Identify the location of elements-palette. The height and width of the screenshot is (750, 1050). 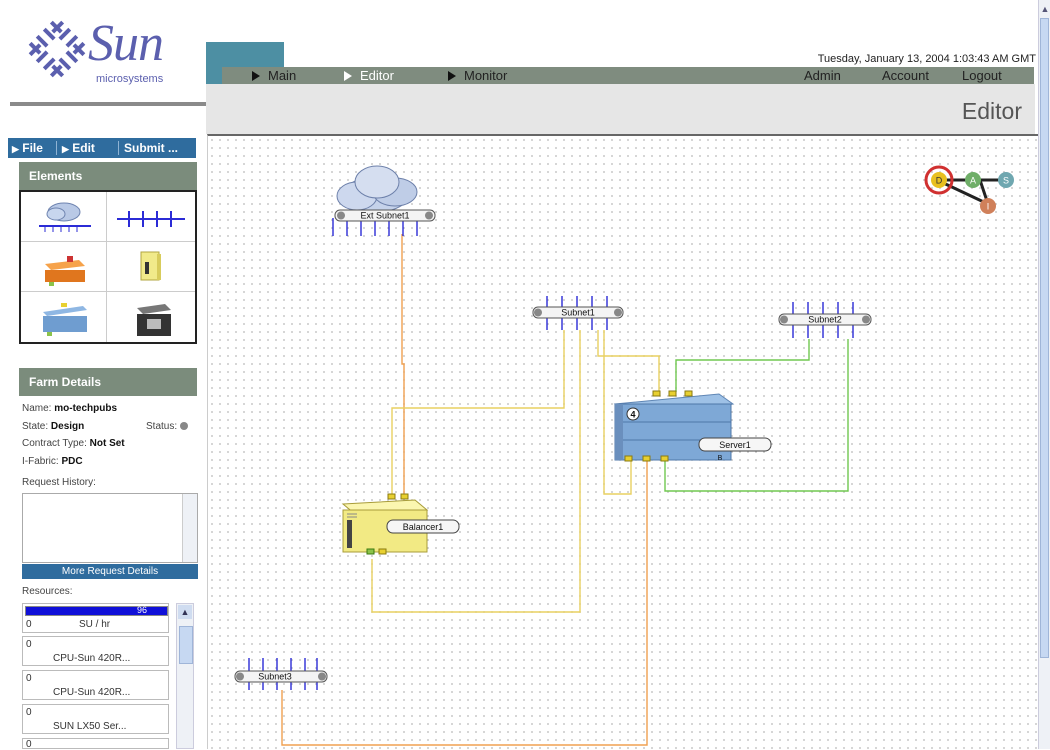
(108, 267).